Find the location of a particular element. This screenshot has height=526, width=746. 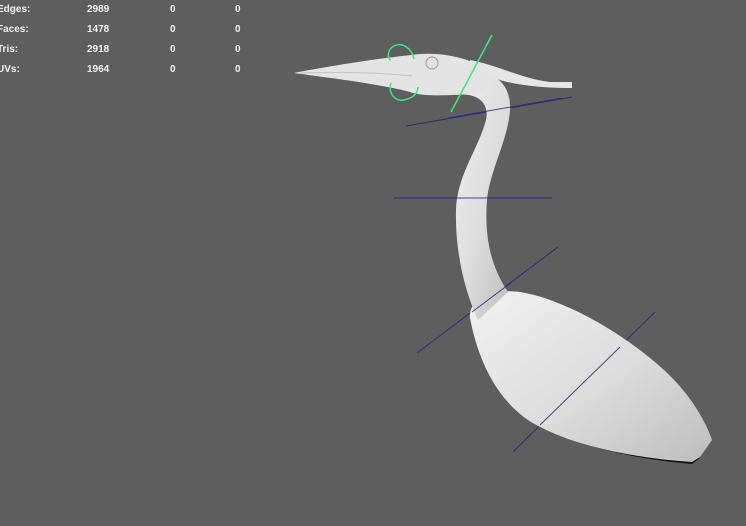

body-surface is located at coordinates (590, 376).